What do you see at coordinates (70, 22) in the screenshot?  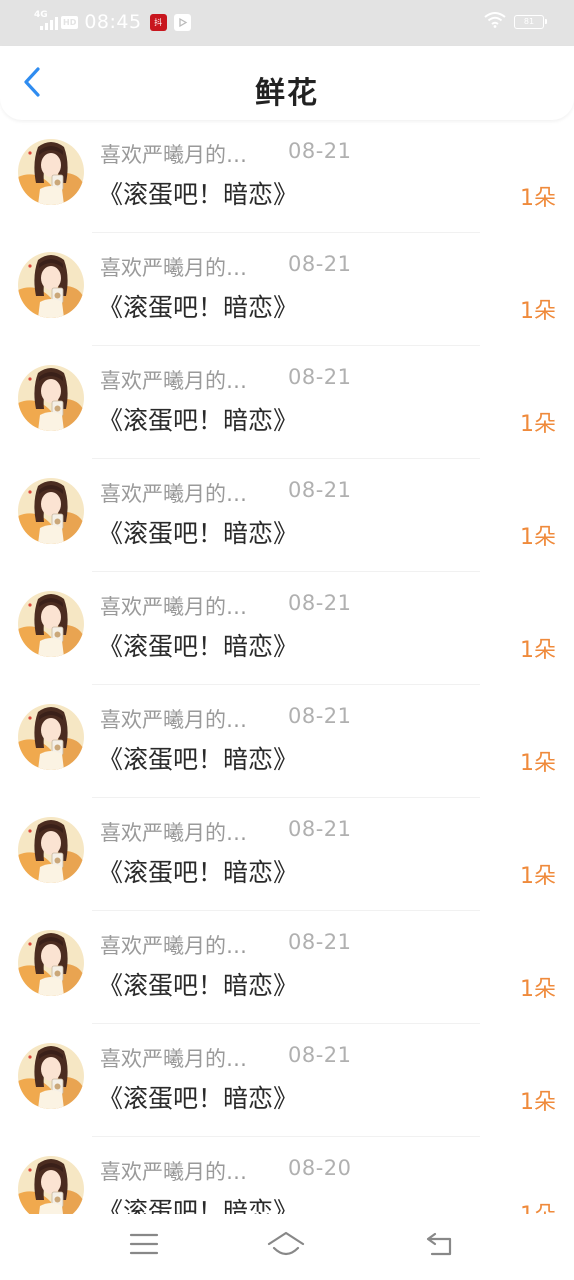 I see `hd-badge: HD` at bounding box center [70, 22].